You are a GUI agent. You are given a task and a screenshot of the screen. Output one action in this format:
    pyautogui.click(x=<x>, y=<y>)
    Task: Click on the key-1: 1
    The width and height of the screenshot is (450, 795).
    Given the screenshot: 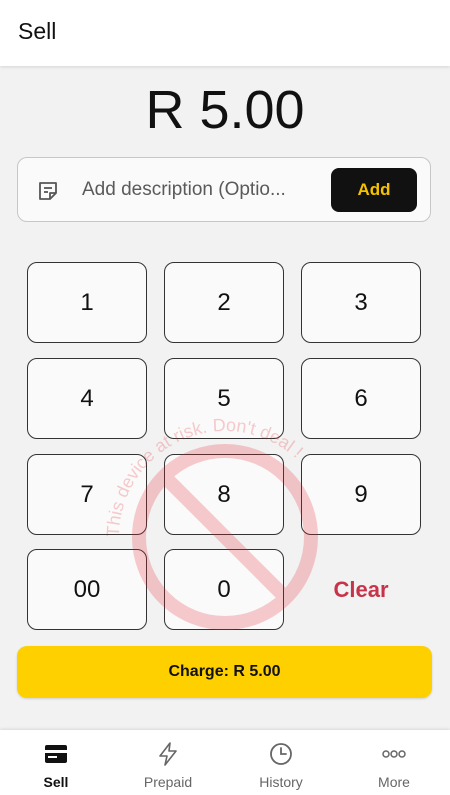 What is the action you would take?
    pyautogui.click(x=87, y=302)
    